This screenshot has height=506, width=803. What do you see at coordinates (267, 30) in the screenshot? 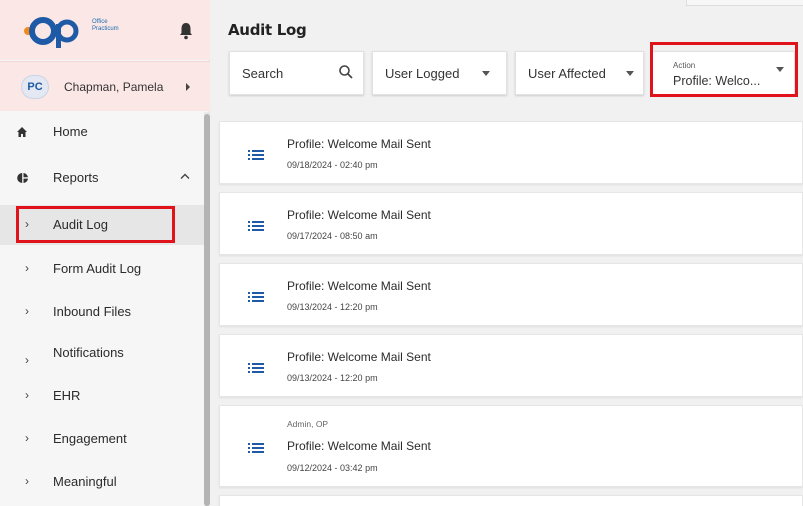
I see `page-title: Audit Log` at bounding box center [267, 30].